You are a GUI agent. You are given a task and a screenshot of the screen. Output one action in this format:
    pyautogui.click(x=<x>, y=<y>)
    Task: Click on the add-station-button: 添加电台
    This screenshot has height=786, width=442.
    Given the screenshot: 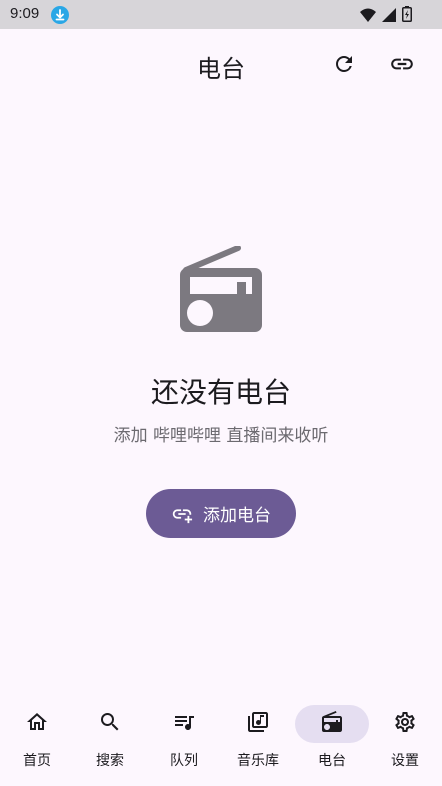 What is the action you would take?
    pyautogui.click(x=221, y=513)
    